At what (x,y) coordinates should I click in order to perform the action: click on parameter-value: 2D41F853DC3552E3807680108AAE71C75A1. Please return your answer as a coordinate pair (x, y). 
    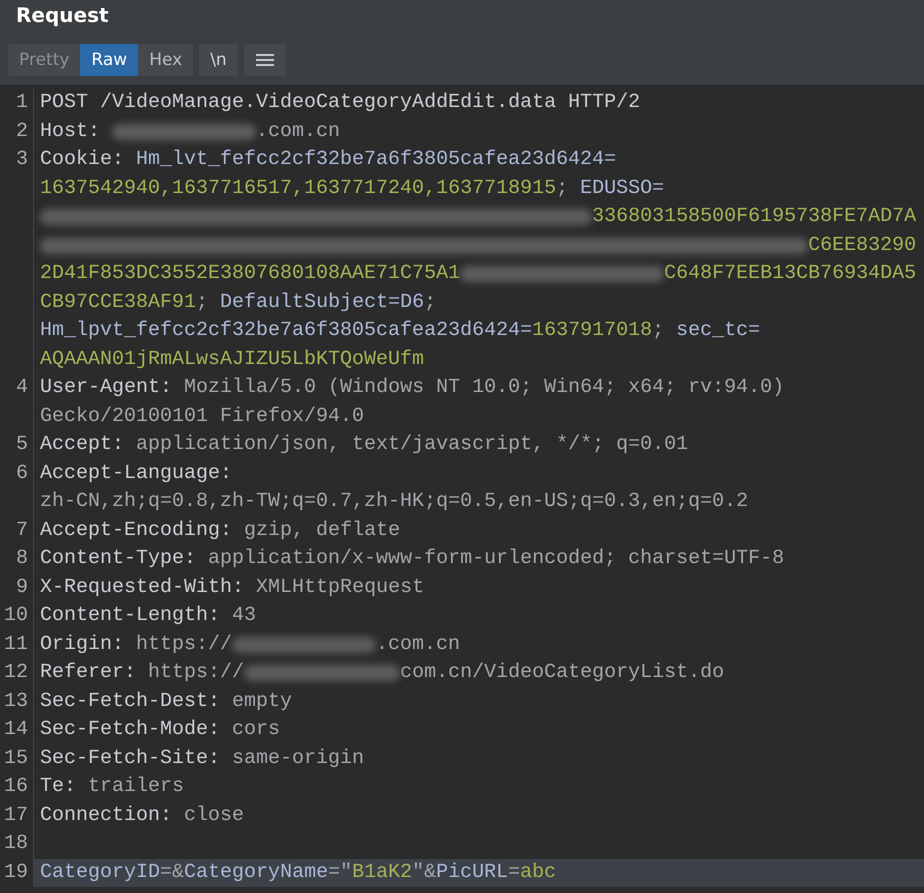
    Looking at the image, I should click on (250, 274).